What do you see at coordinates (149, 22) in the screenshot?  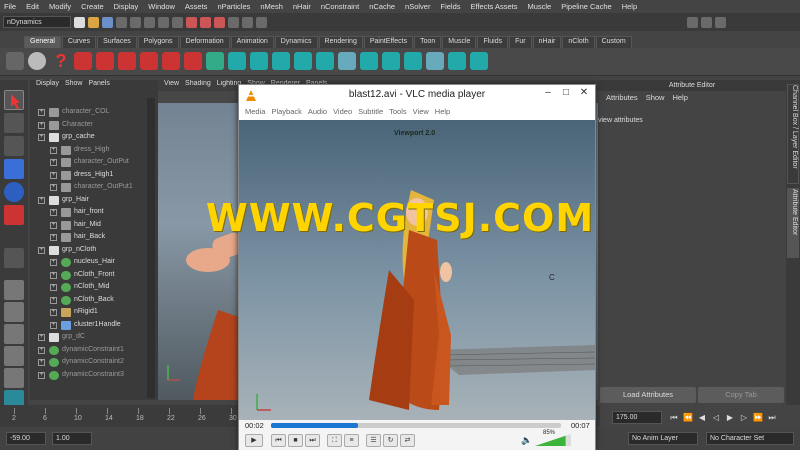 I see `select-component-icon` at bounding box center [149, 22].